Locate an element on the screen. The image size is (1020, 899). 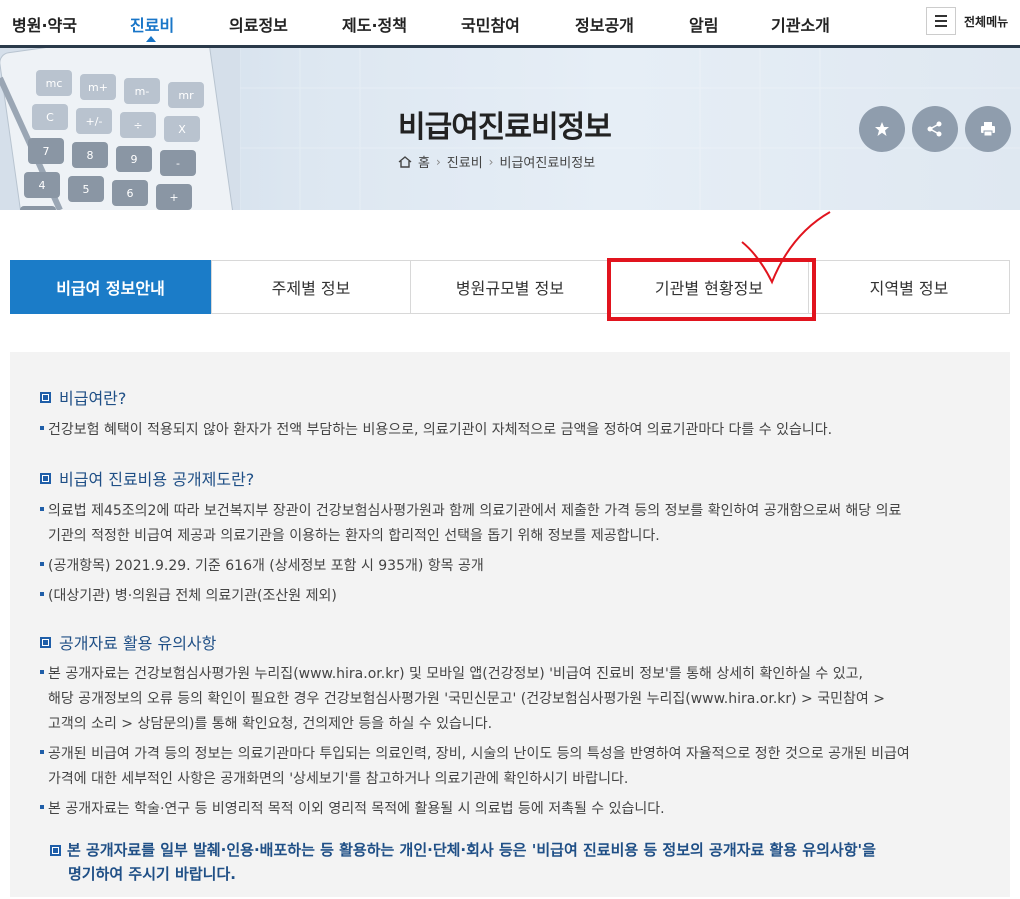
calculator-key-label: m+ is located at coordinates (98, 87).